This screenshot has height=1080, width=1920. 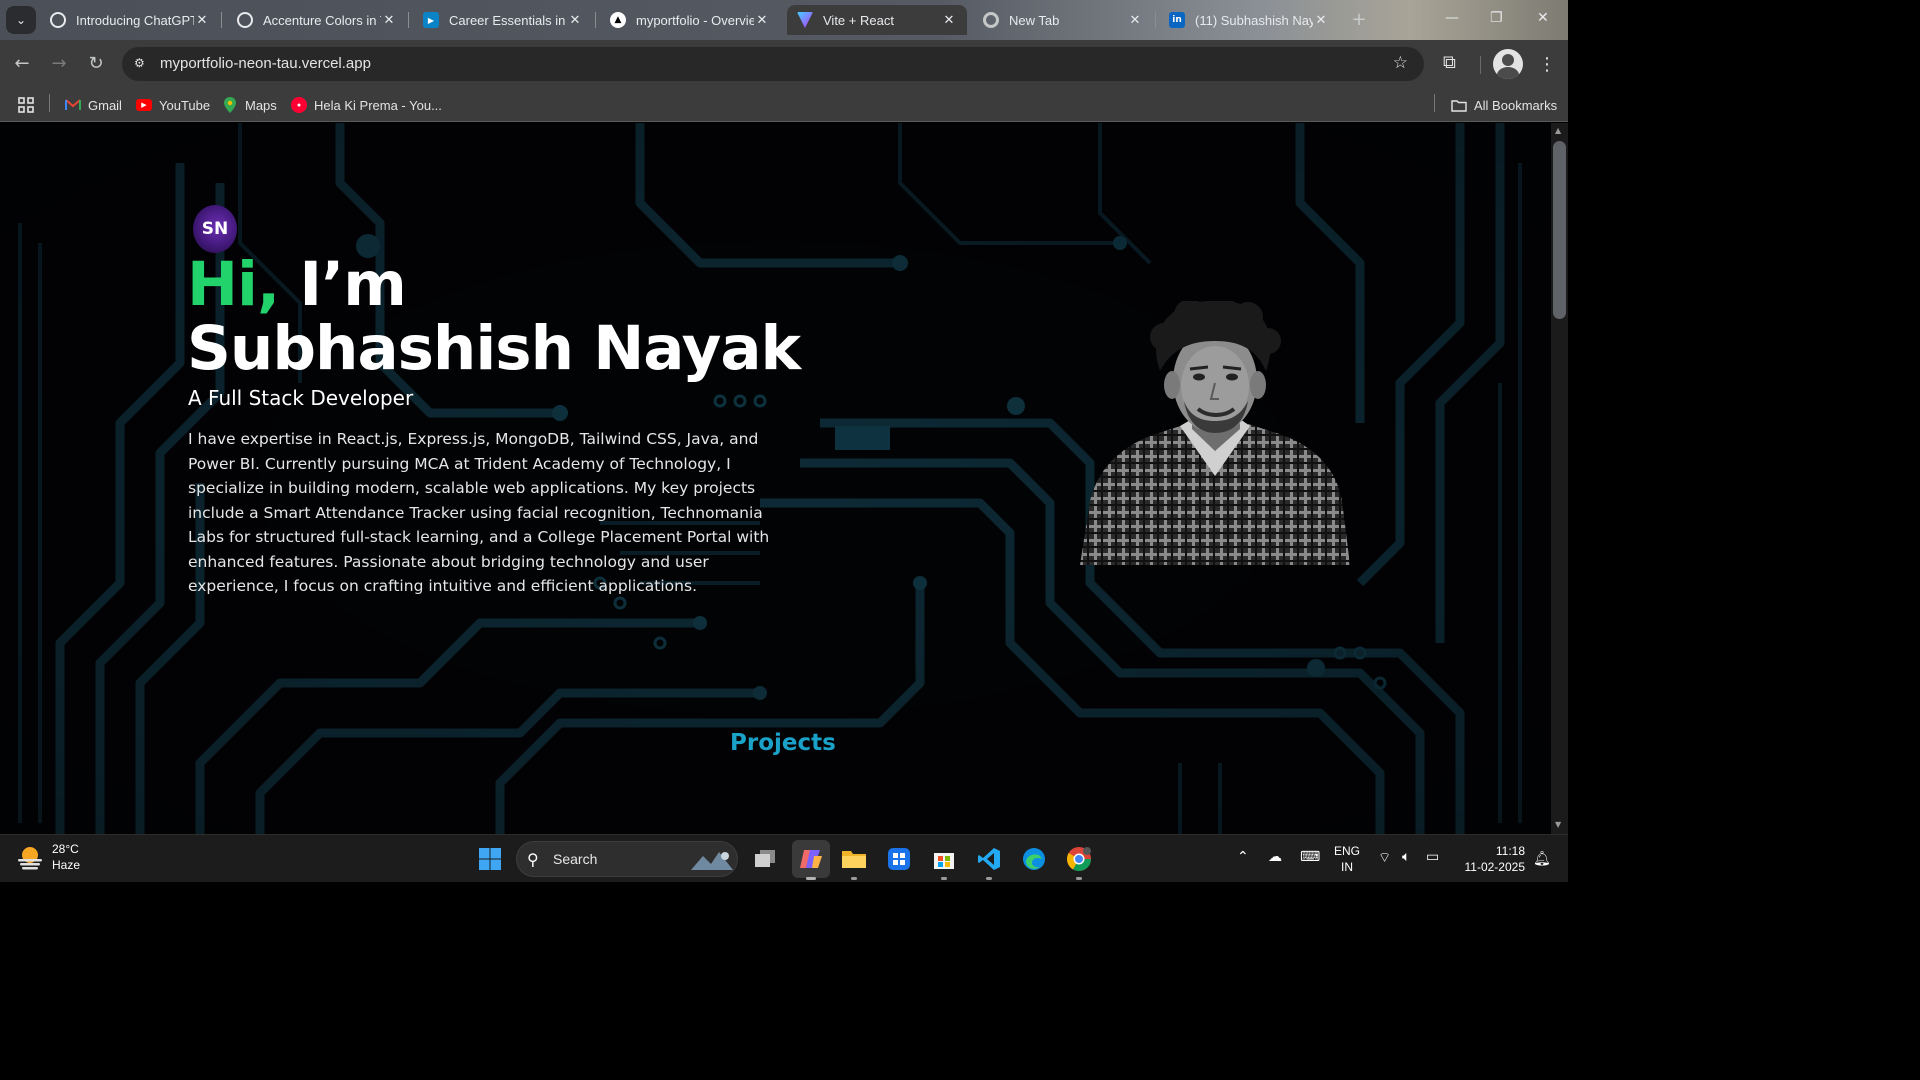 I want to click on greeting-text: Hi,, so click(x=233, y=284).